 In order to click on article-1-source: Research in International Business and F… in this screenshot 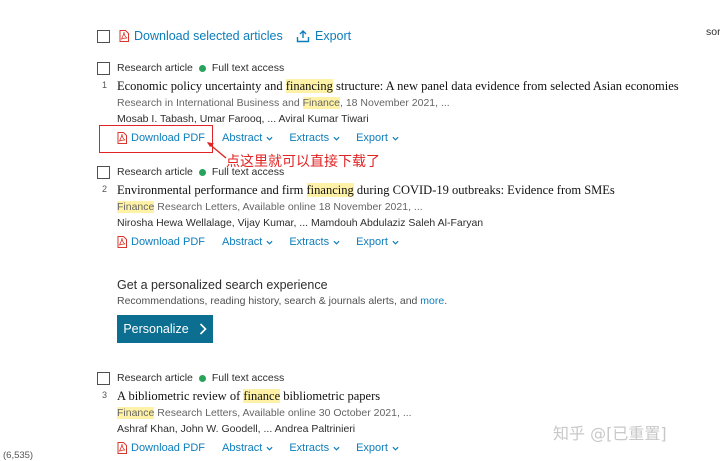, I will do `click(283, 103)`.